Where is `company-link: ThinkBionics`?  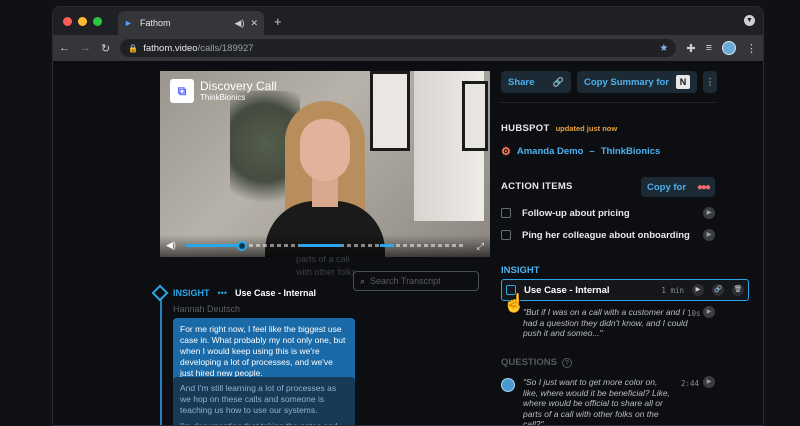
company-link: ThinkBionics is located at coordinates (631, 151).